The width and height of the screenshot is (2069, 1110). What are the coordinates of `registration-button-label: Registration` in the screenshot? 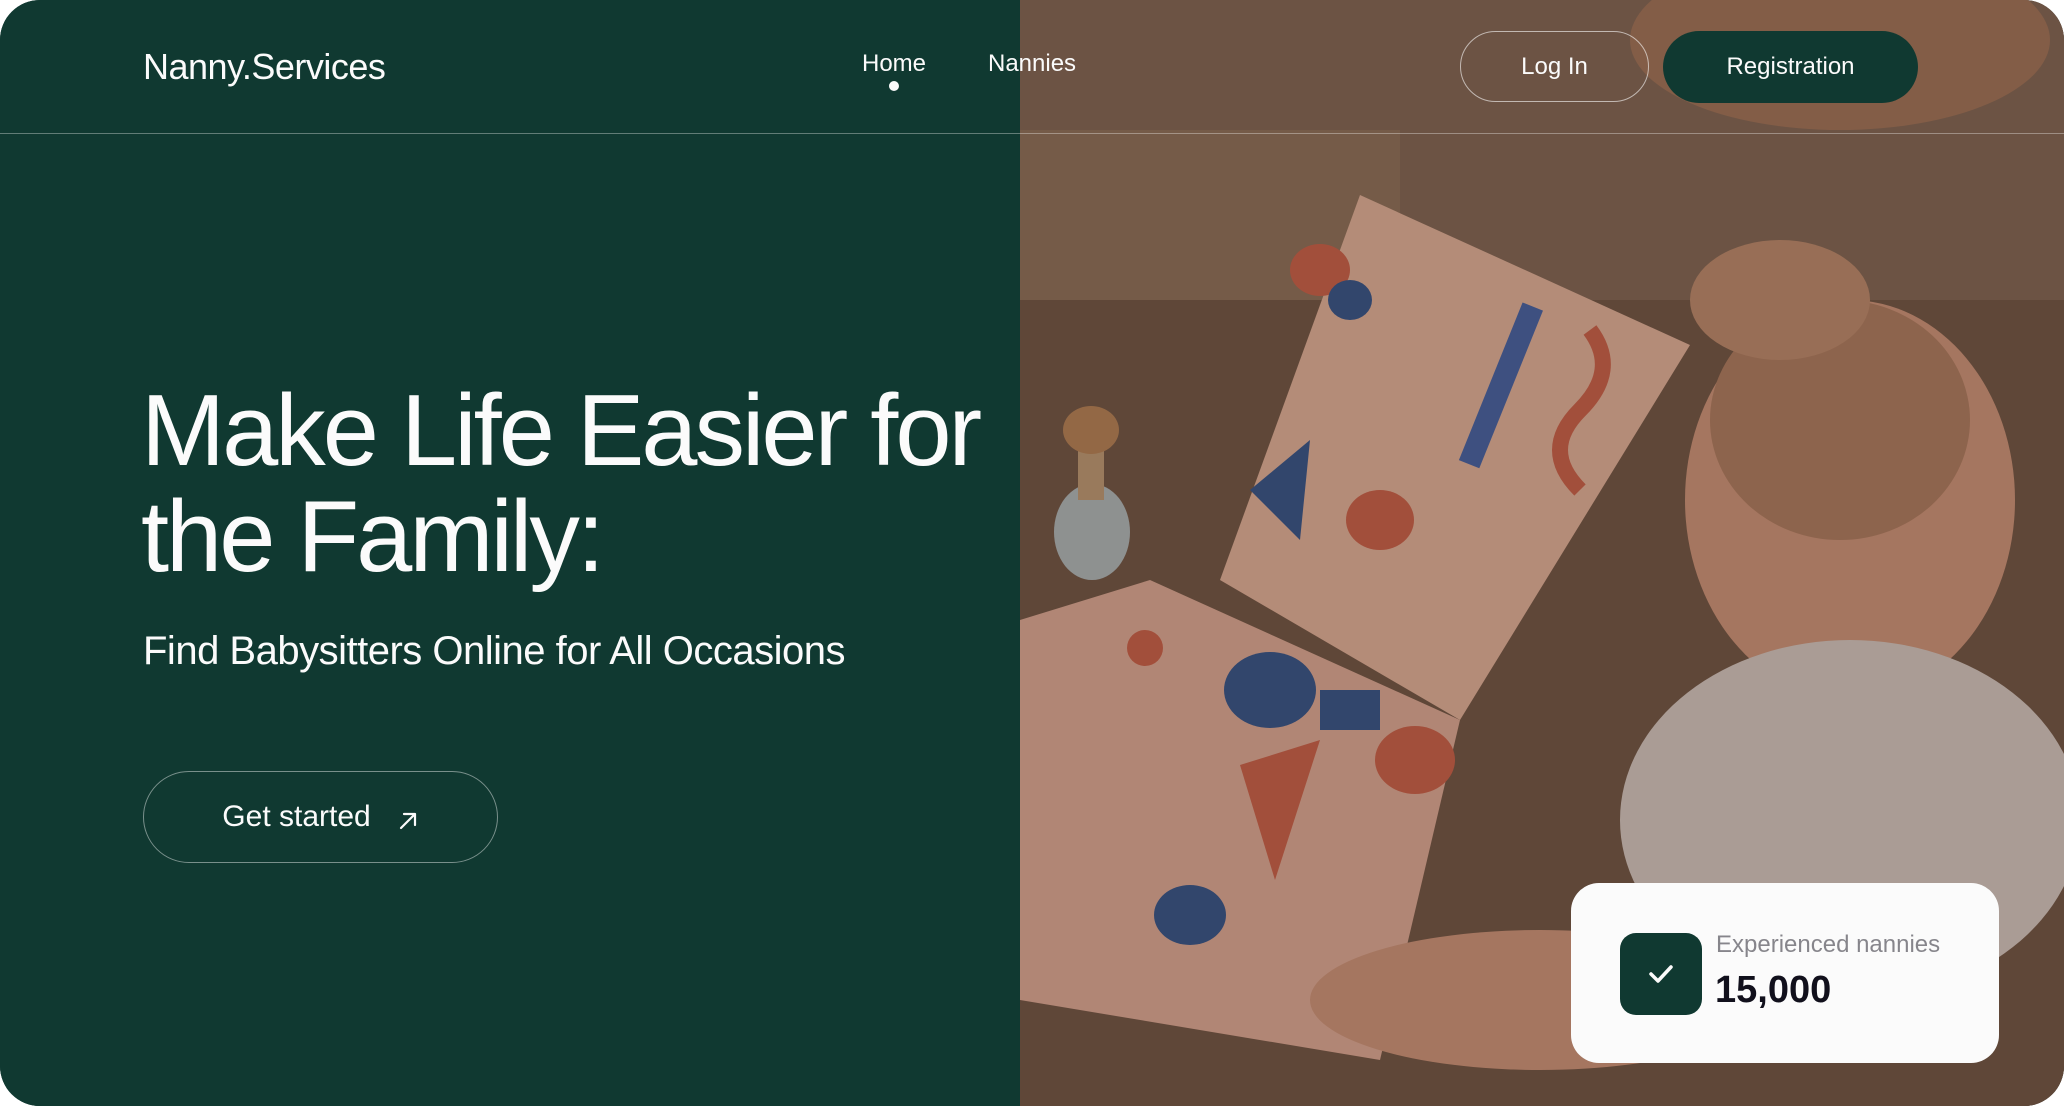 It's located at (1790, 66).